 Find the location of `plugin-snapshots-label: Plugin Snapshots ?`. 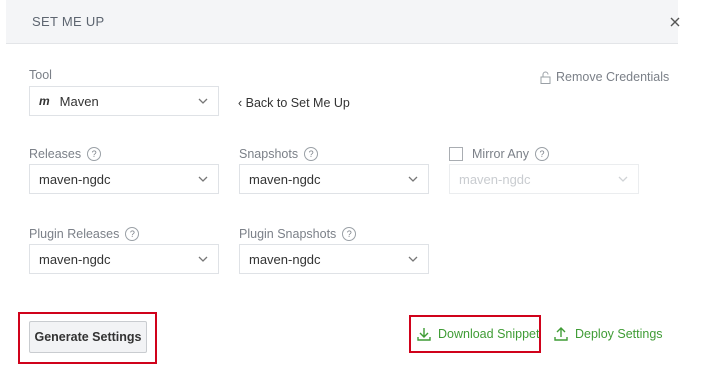

plugin-snapshots-label: Plugin Snapshots ? is located at coordinates (298, 234).